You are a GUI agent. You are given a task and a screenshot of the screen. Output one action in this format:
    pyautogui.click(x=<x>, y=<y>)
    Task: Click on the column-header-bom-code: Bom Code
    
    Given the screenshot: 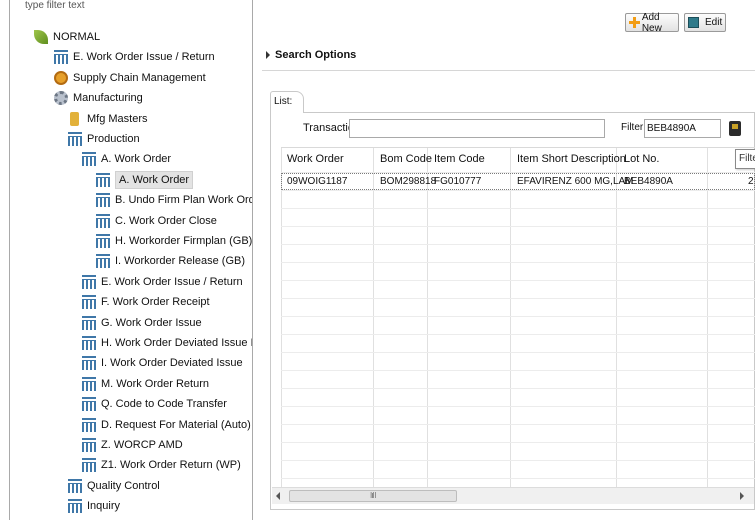 What is the action you would take?
    pyautogui.click(x=406, y=159)
    